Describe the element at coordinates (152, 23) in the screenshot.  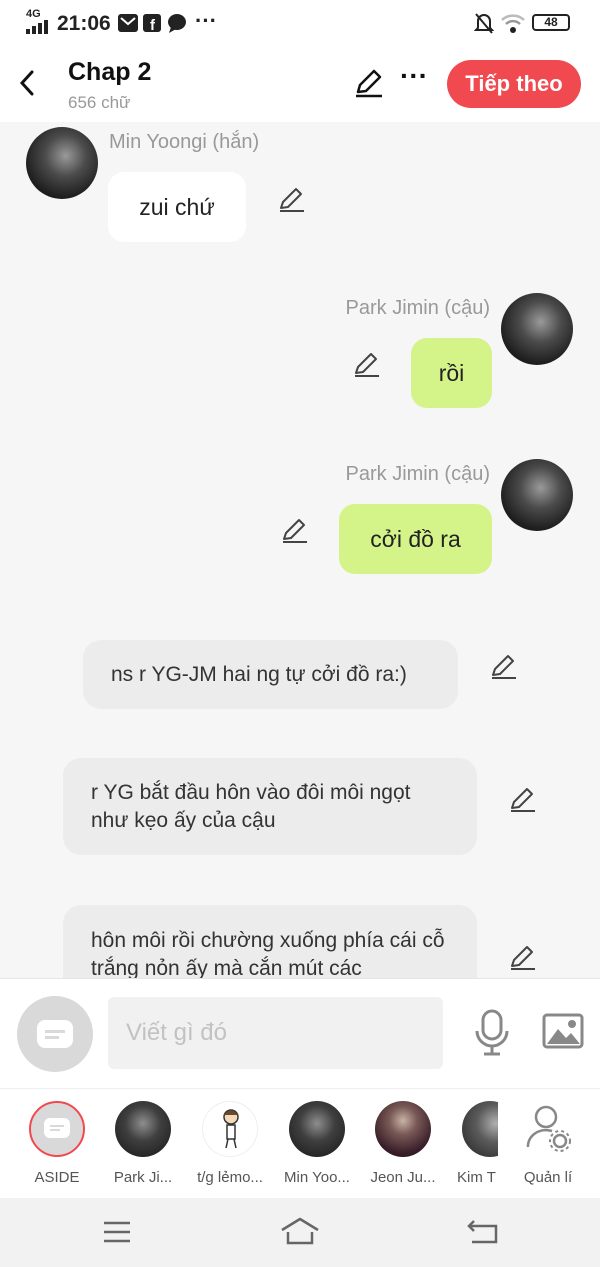
I see `facebook-icon: f` at that location.